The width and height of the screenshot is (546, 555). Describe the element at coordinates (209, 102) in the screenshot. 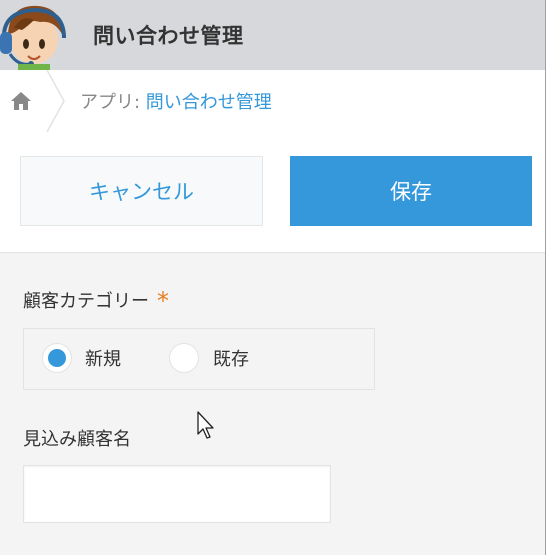

I see `breadcrumb-app-link: 問い合わせ管理` at that location.